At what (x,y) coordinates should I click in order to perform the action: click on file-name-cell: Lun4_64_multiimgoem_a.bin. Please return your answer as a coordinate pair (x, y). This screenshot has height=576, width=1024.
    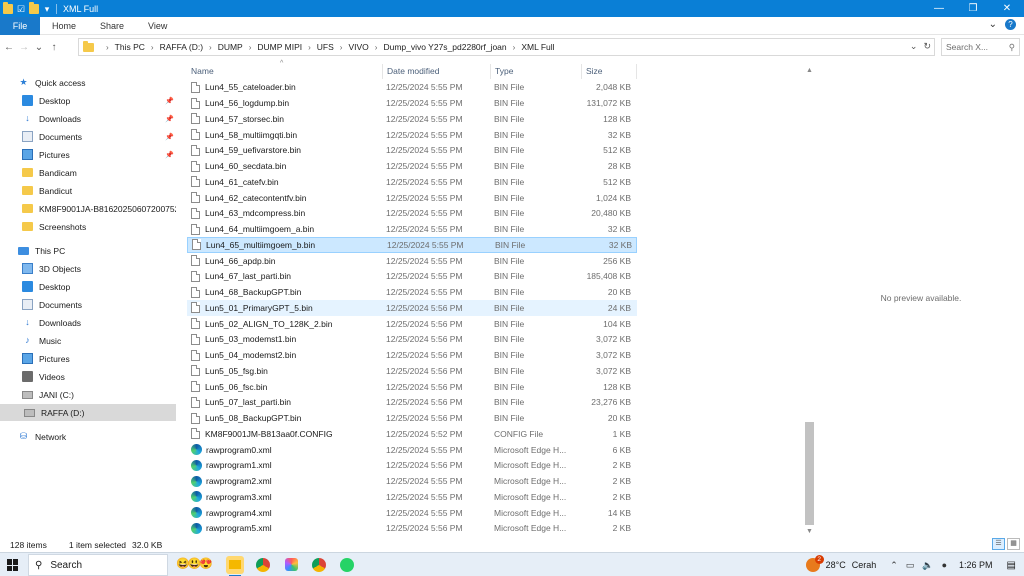
    Looking at the image, I should click on (284, 229).